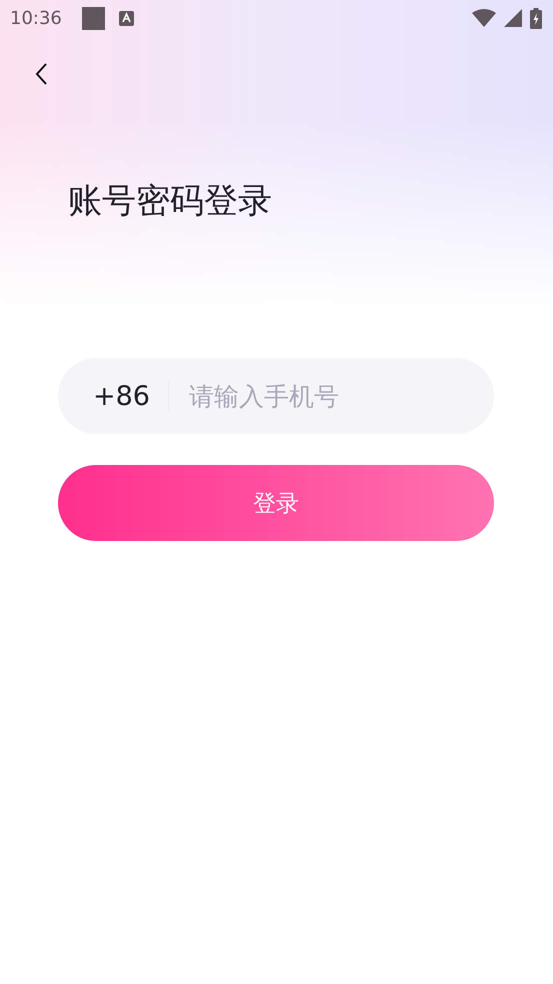 The image size is (553, 984). Describe the element at coordinates (513, 18) in the screenshot. I see `signal-icon` at that location.